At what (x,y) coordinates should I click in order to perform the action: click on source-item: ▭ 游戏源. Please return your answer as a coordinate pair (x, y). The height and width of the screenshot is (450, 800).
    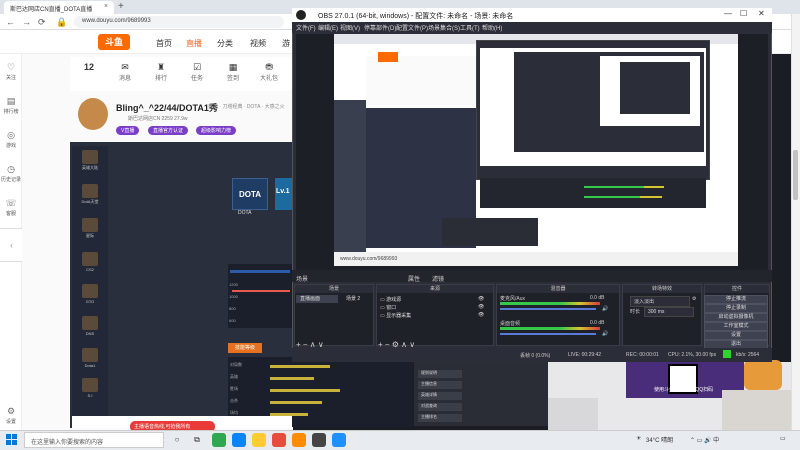
    Looking at the image, I should click on (390, 299).